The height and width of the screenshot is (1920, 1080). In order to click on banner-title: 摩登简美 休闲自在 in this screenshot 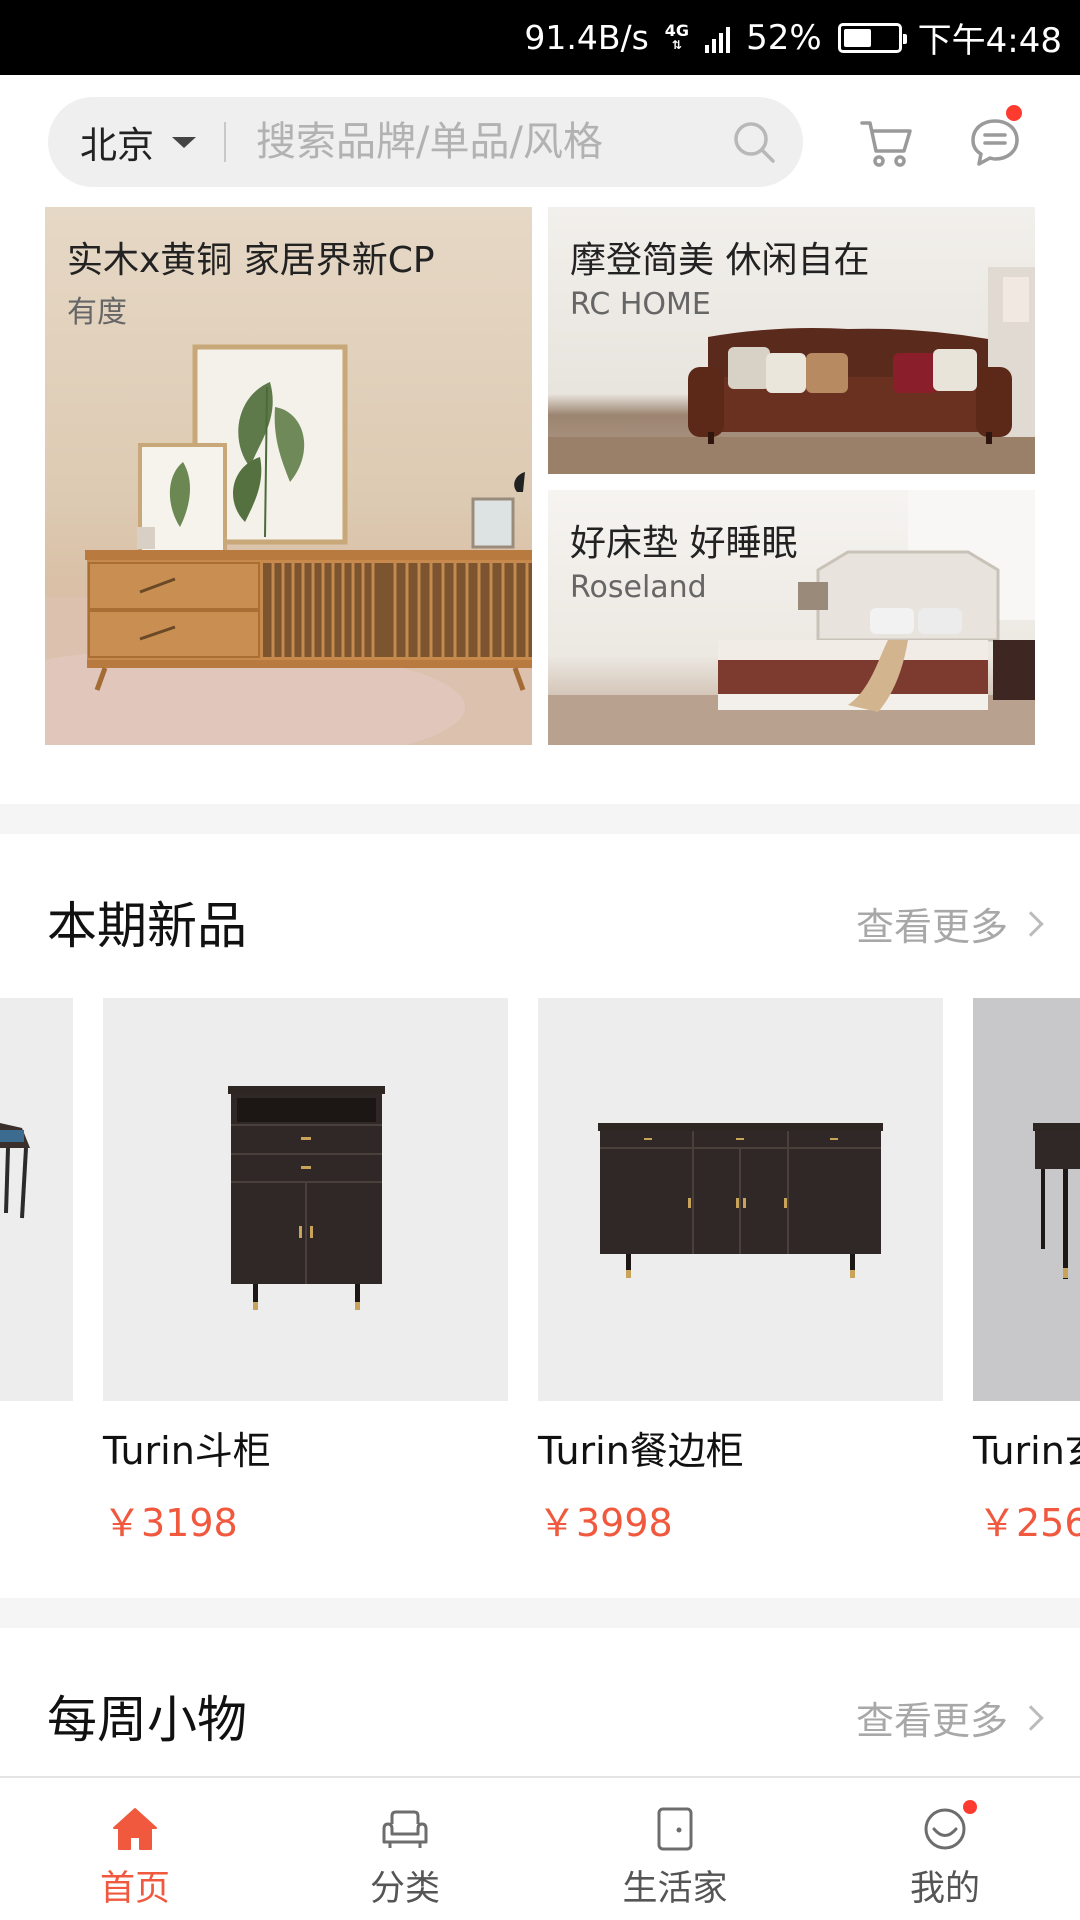, I will do `click(720, 260)`.